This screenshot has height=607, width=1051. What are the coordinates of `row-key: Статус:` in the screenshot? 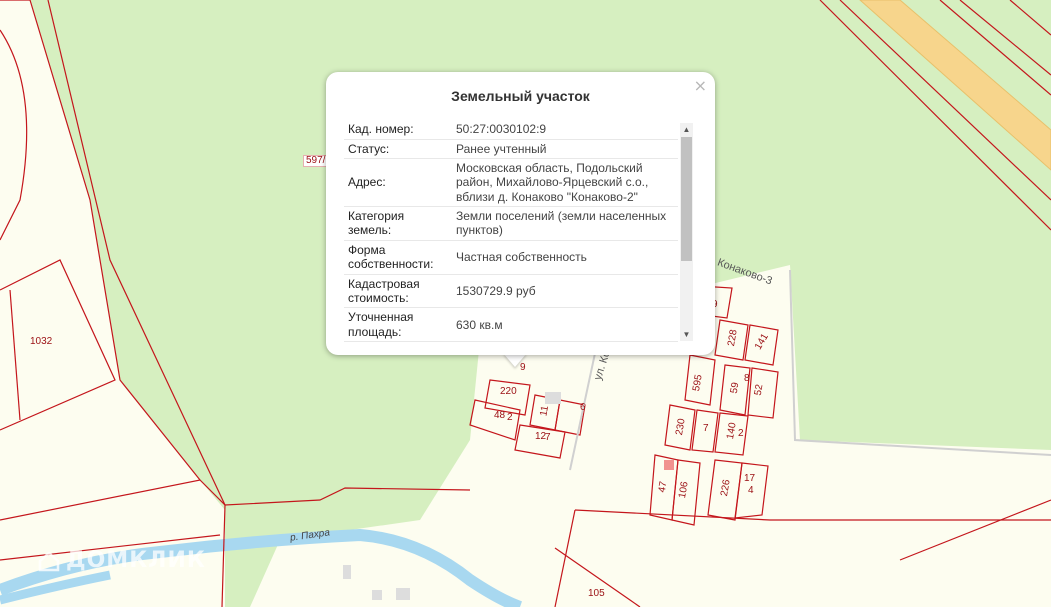 It's located at (398, 149).